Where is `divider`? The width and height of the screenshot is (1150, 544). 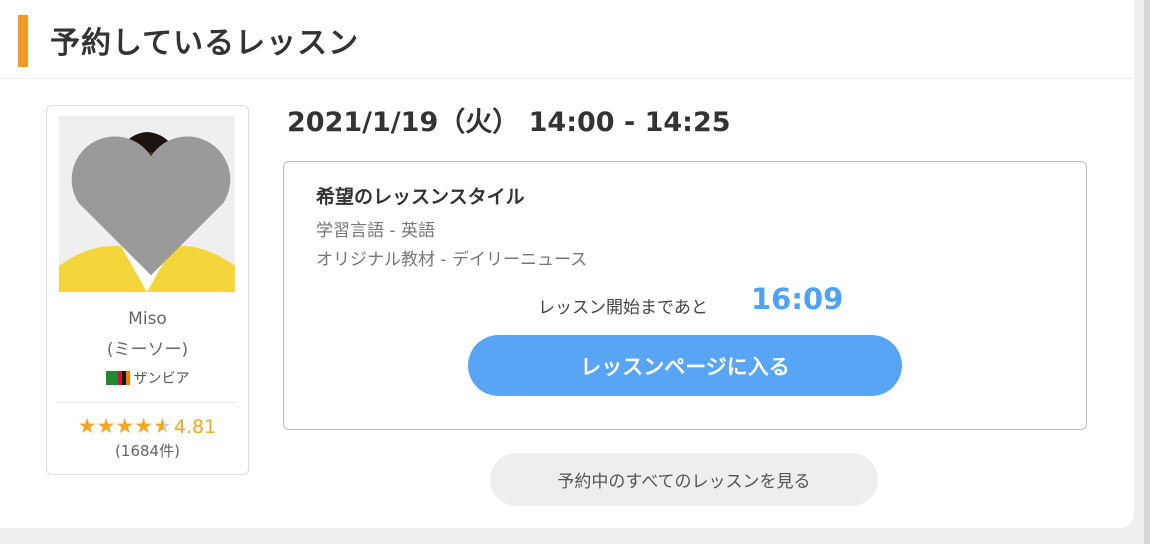
divider is located at coordinates (147, 402).